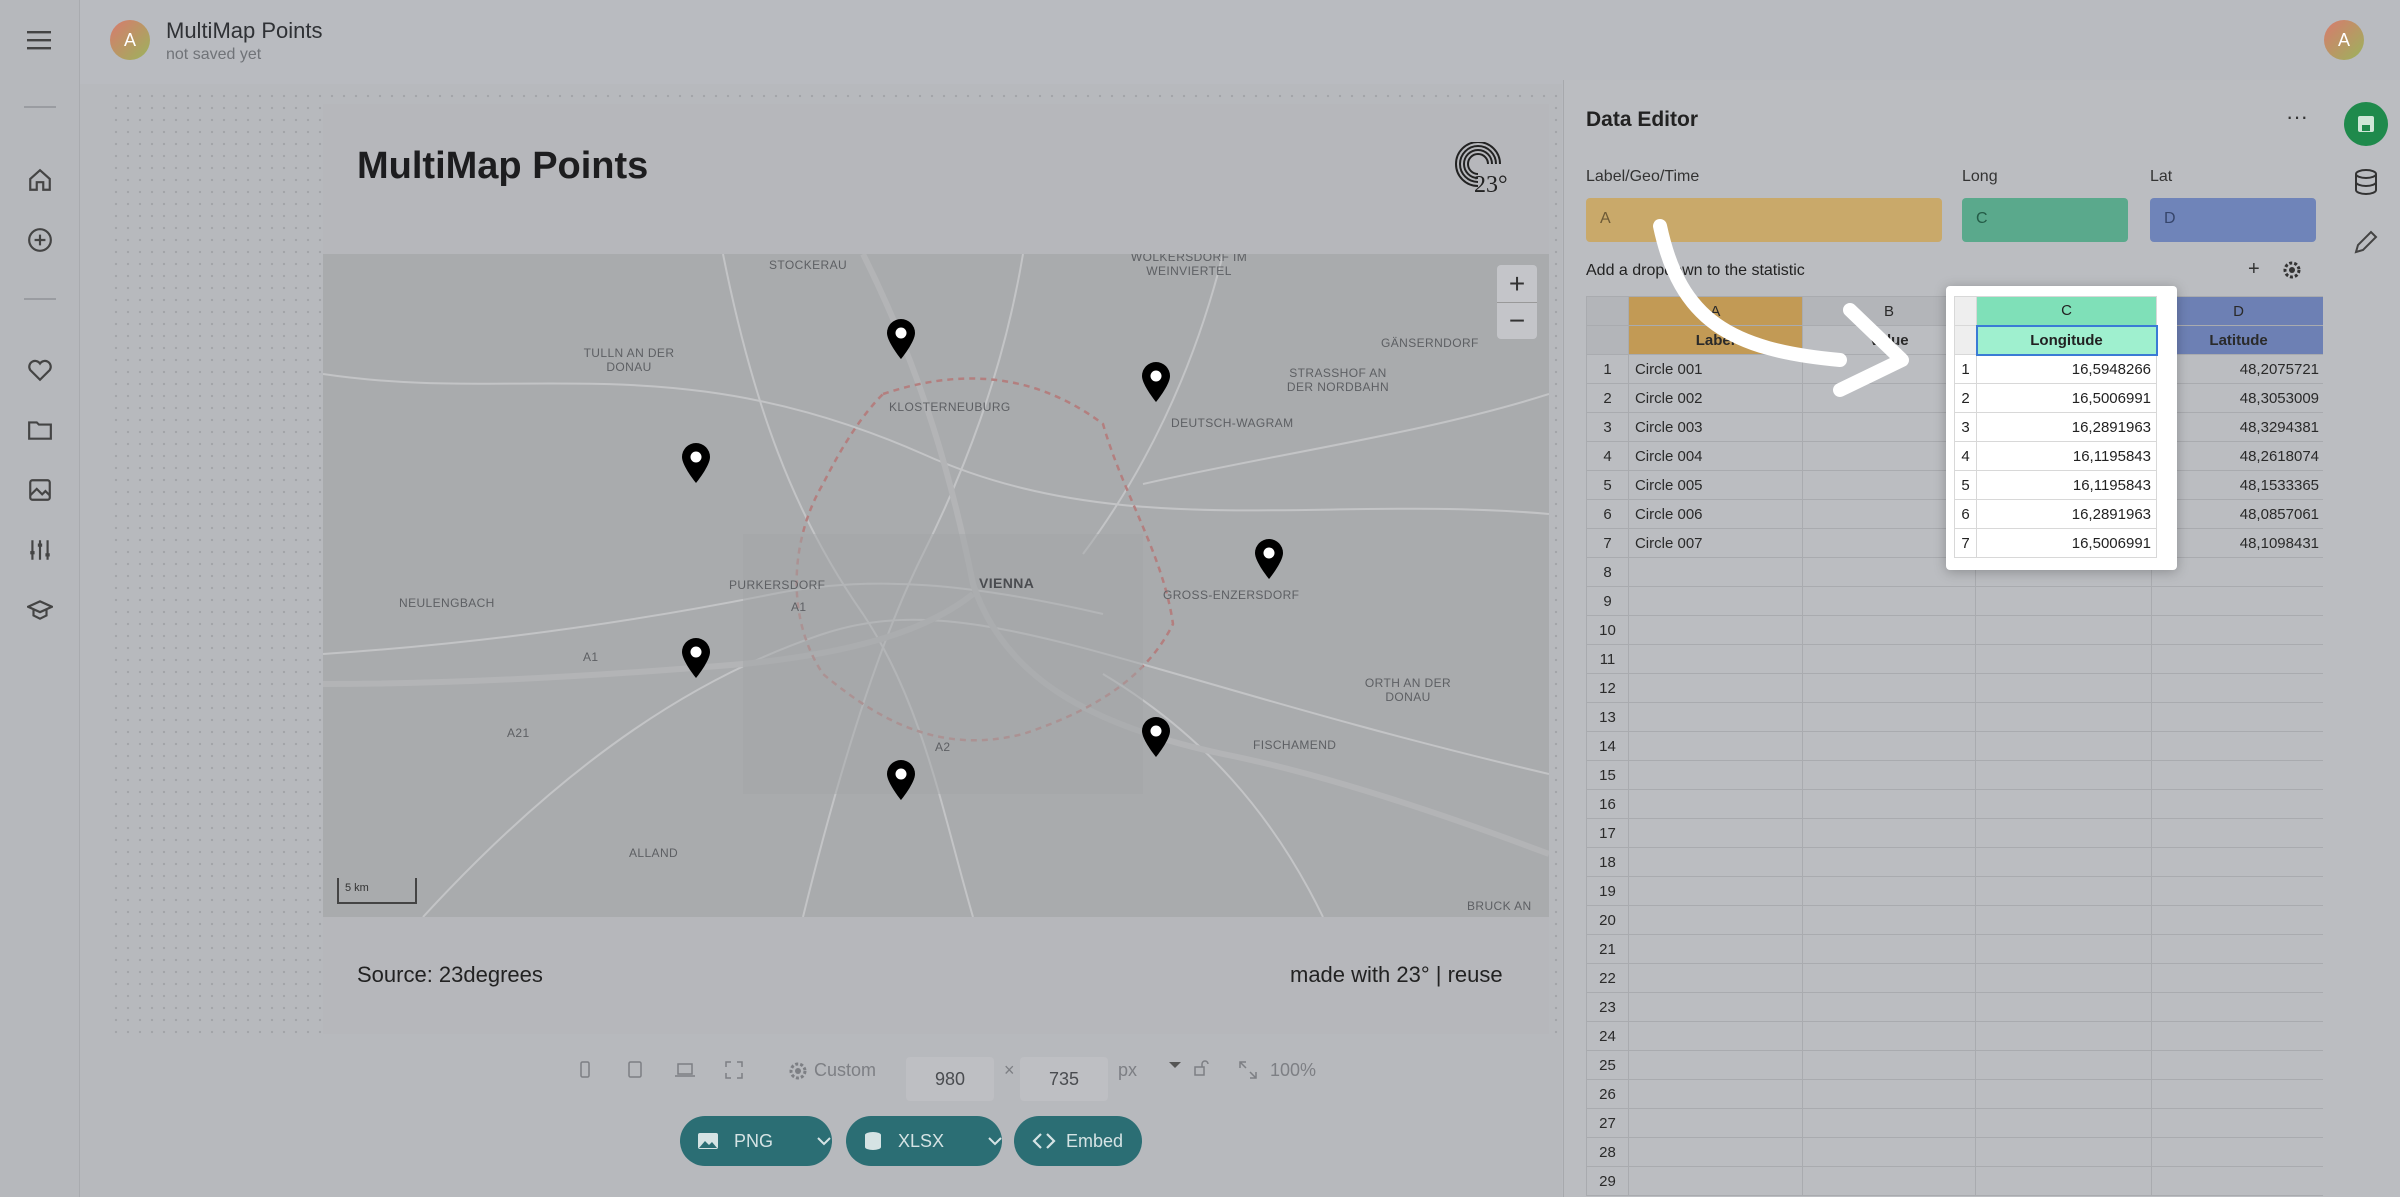  I want to click on folder-icon, so click(40, 430).